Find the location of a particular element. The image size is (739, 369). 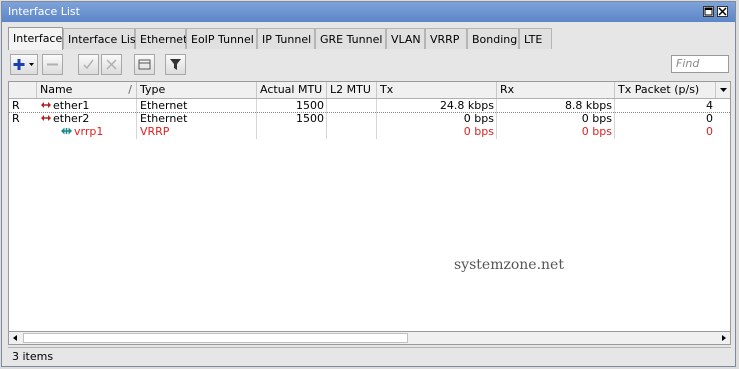

title-bar: Interface List is located at coordinates (368, 12).